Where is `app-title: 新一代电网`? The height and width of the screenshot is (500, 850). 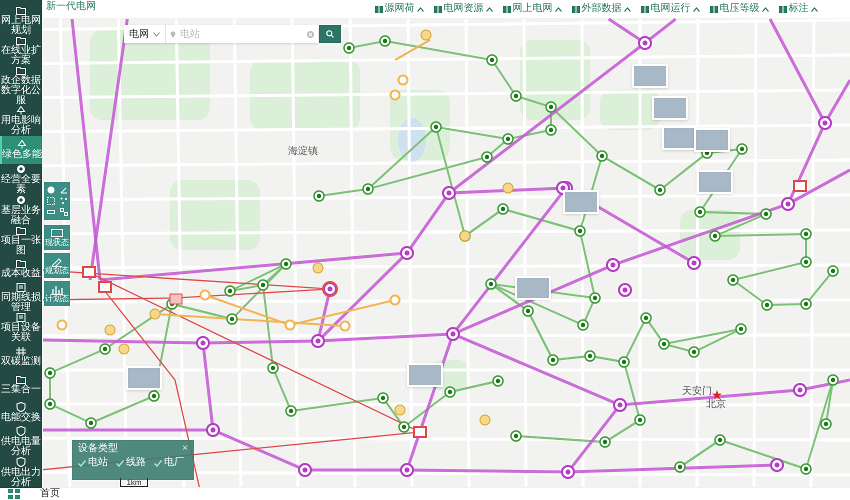 app-title: 新一代电网 is located at coordinates (71, 7).